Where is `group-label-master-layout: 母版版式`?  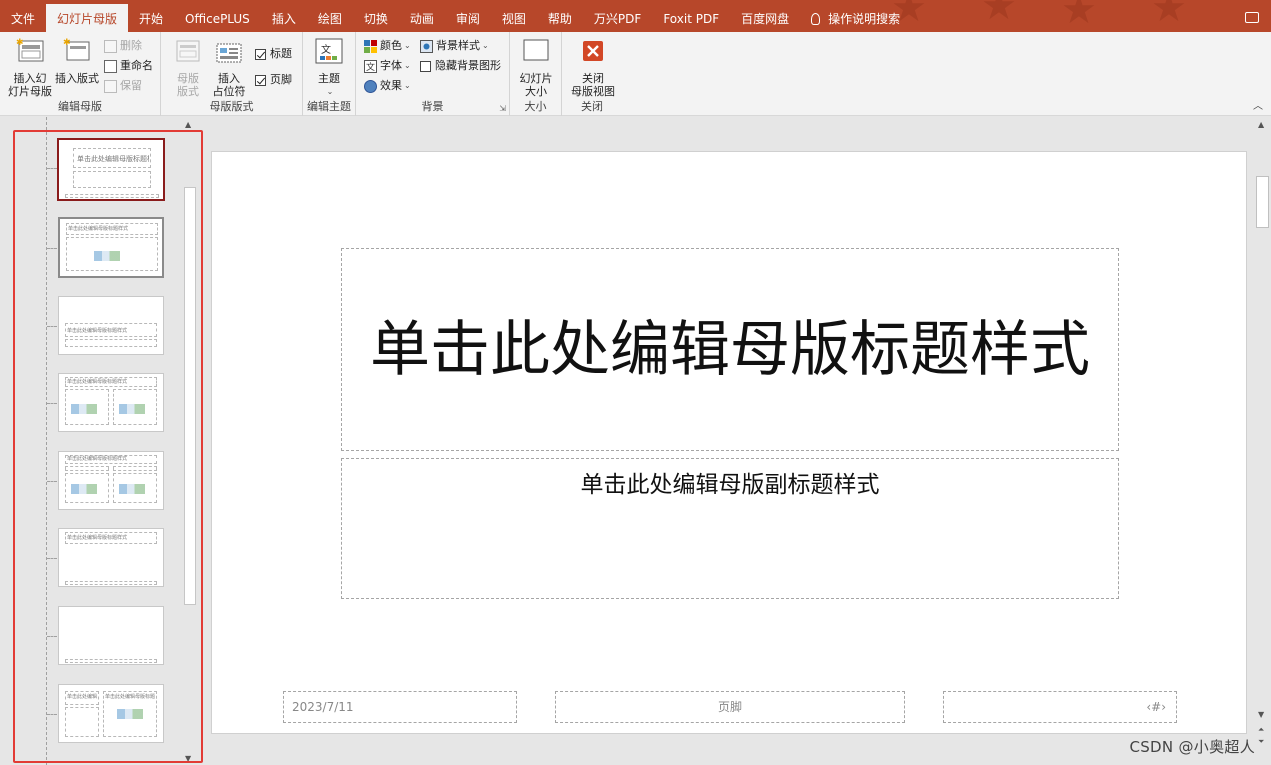 group-label-master-layout: 母版版式 is located at coordinates (231, 106).